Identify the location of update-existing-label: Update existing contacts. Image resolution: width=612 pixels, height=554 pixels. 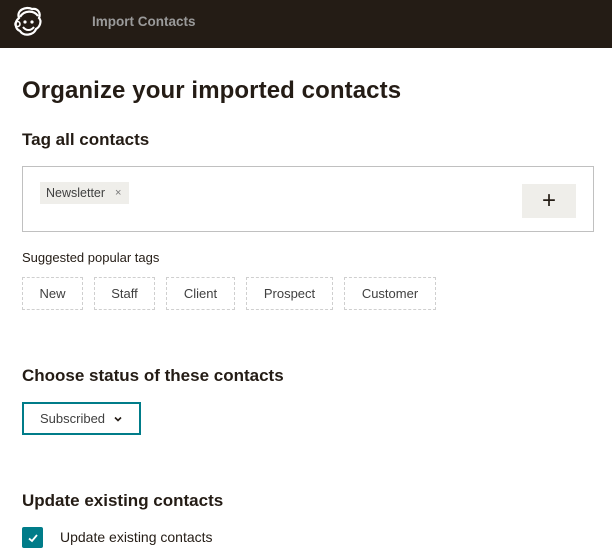
(136, 537).